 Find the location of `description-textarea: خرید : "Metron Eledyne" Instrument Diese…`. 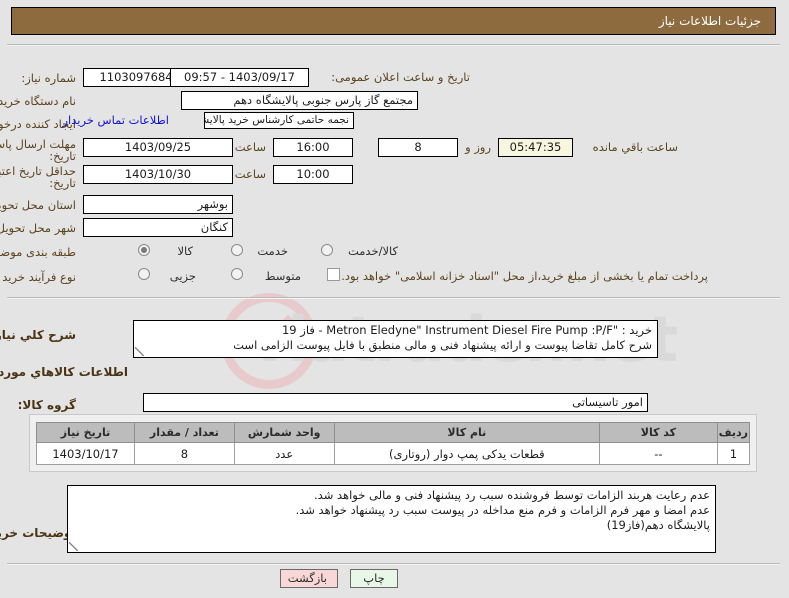

description-textarea: خرید : "Metron Eledyne" Instrument Diese… is located at coordinates (396, 339).